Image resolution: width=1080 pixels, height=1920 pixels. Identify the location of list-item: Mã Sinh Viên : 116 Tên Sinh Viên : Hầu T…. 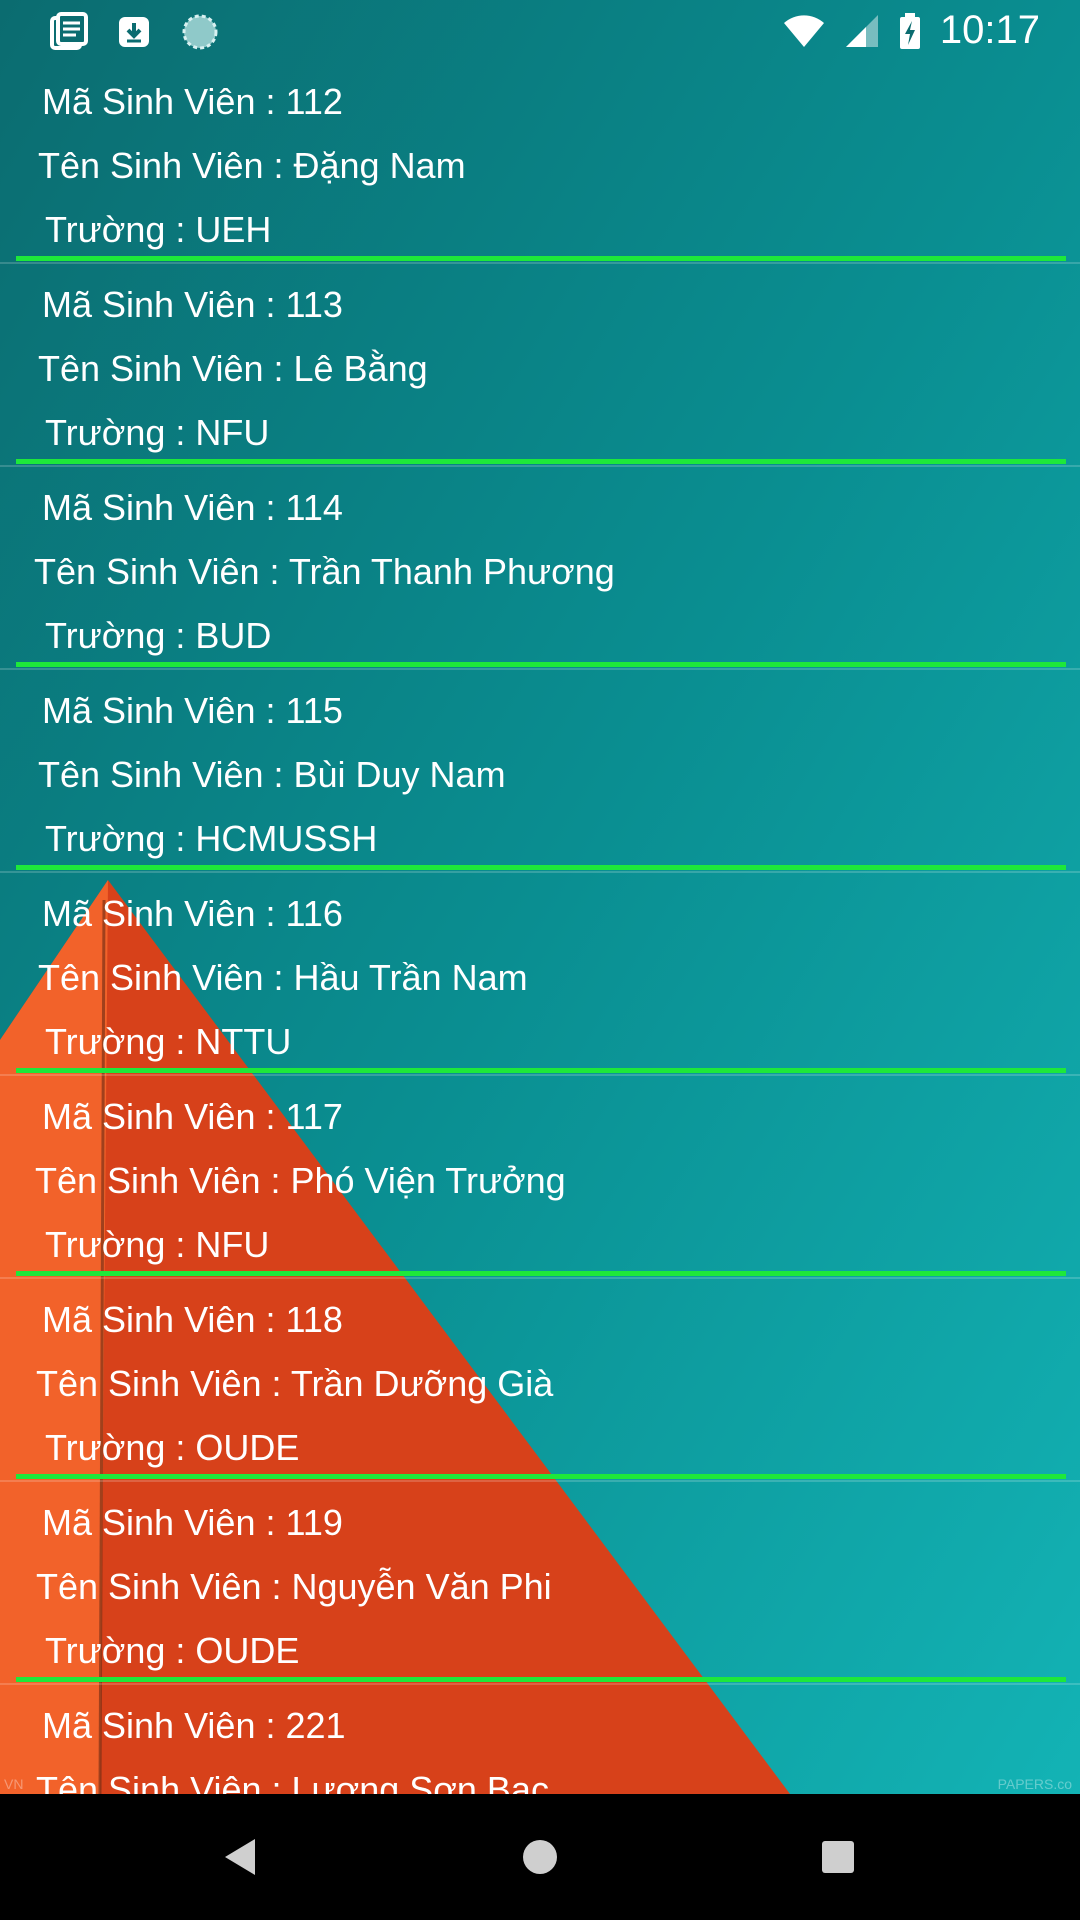
(540, 976).